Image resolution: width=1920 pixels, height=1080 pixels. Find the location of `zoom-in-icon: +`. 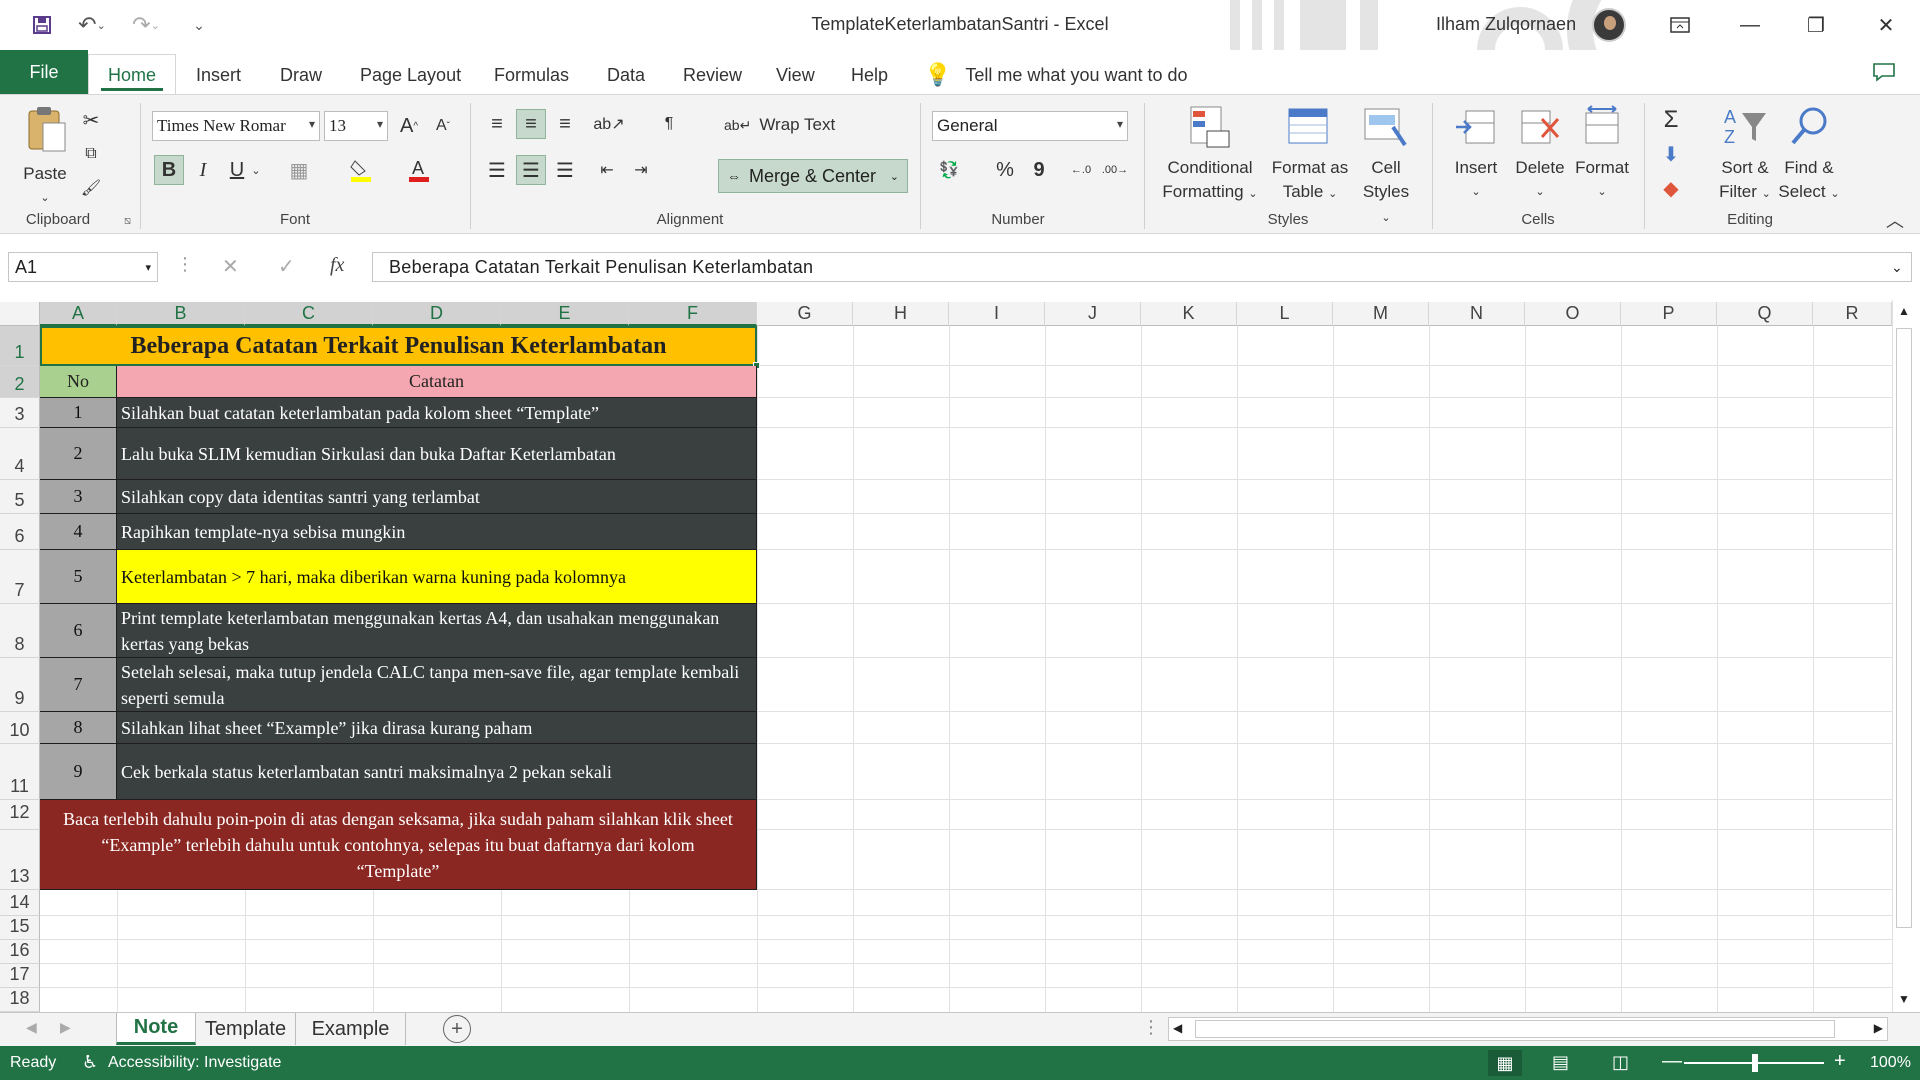

zoom-in-icon: + is located at coordinates (1840, 1061).